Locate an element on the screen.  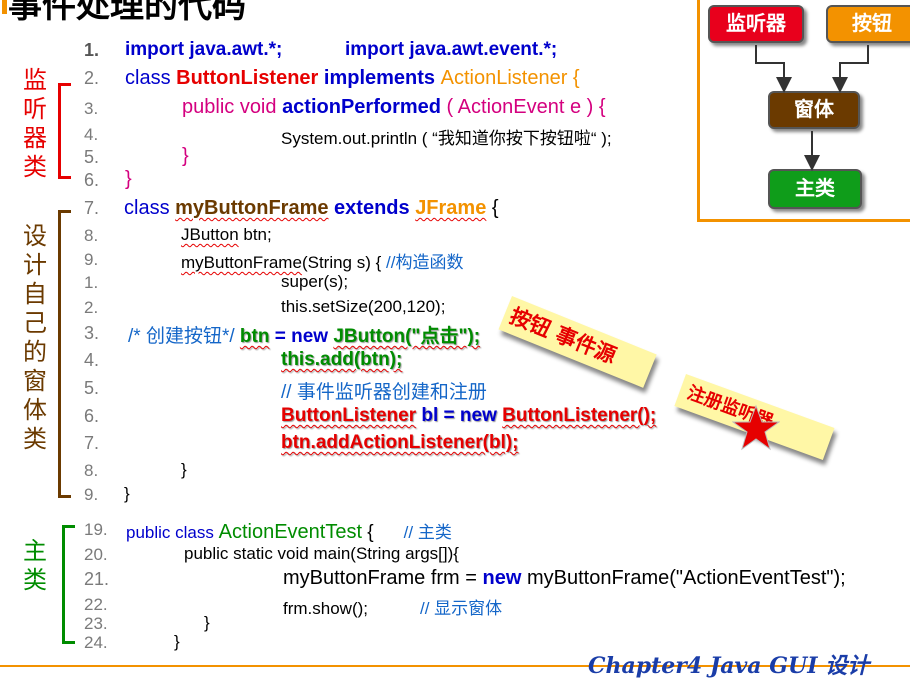
listener-class-name: ButtonListener is located at coordinates (247, 78).